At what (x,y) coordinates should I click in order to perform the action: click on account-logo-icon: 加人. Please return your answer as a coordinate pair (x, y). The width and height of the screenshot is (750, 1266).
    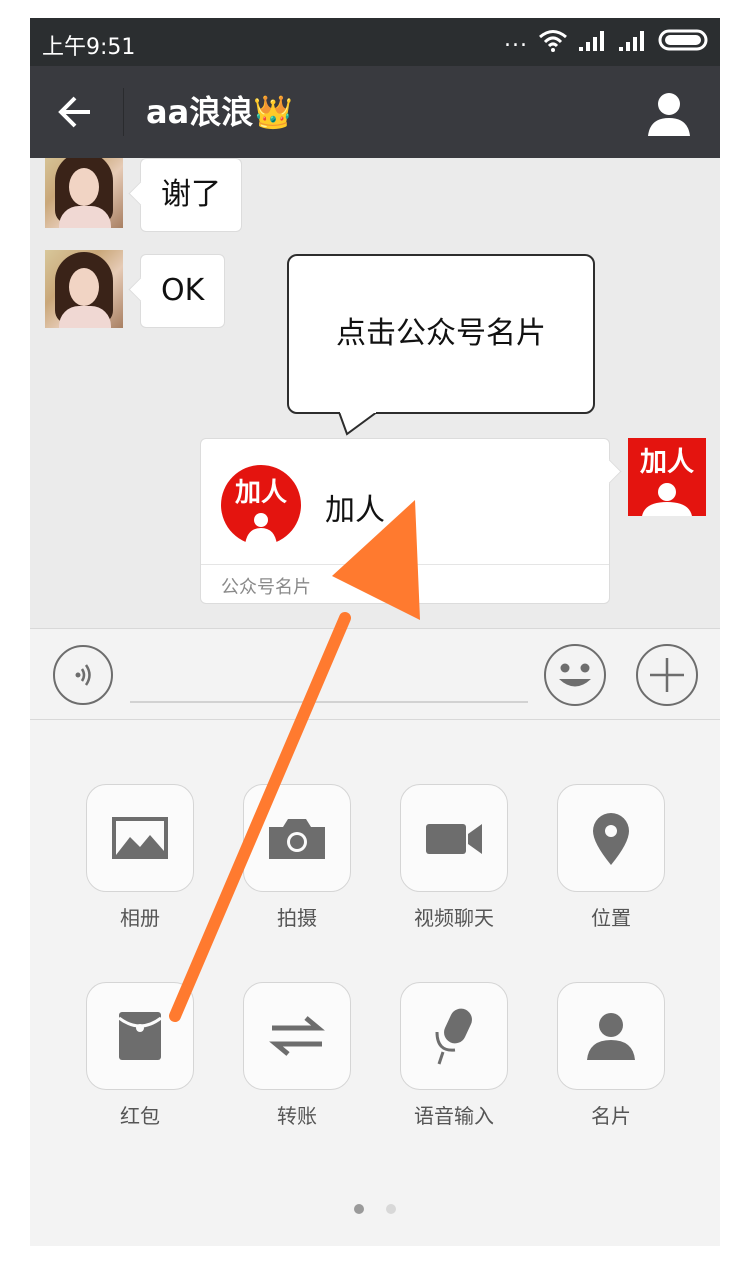
    Looking at the image, I should click on (261, 505).